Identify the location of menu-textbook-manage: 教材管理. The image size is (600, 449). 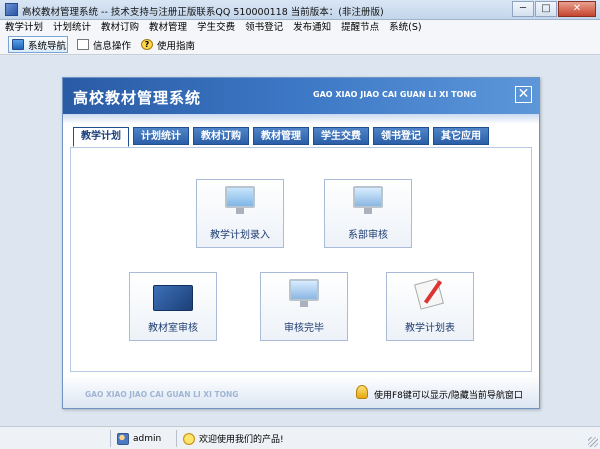
(168, 27).